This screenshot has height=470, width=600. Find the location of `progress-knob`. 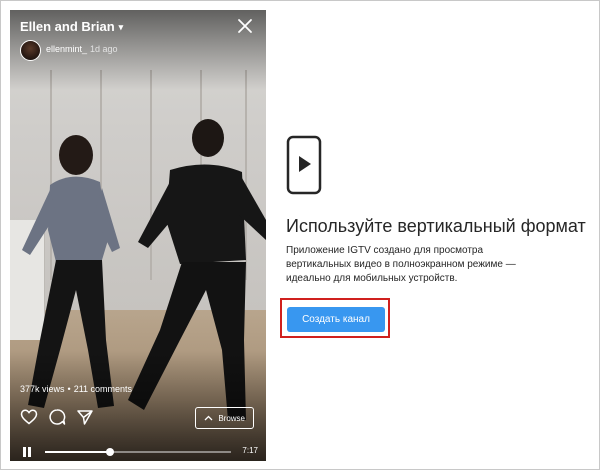

progress-knob is located at coordinates (110, 452).